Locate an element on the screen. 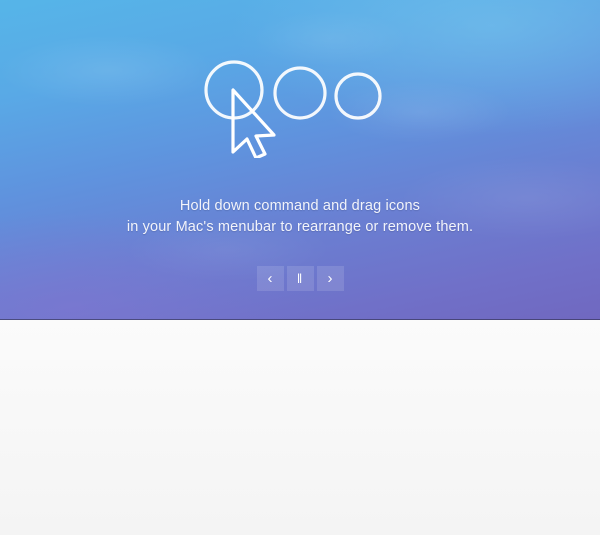 The width and height of the screenshot is (600, 535). hero-carousel-controls: ‹ ‖ › is located at coordinates (300, 278).